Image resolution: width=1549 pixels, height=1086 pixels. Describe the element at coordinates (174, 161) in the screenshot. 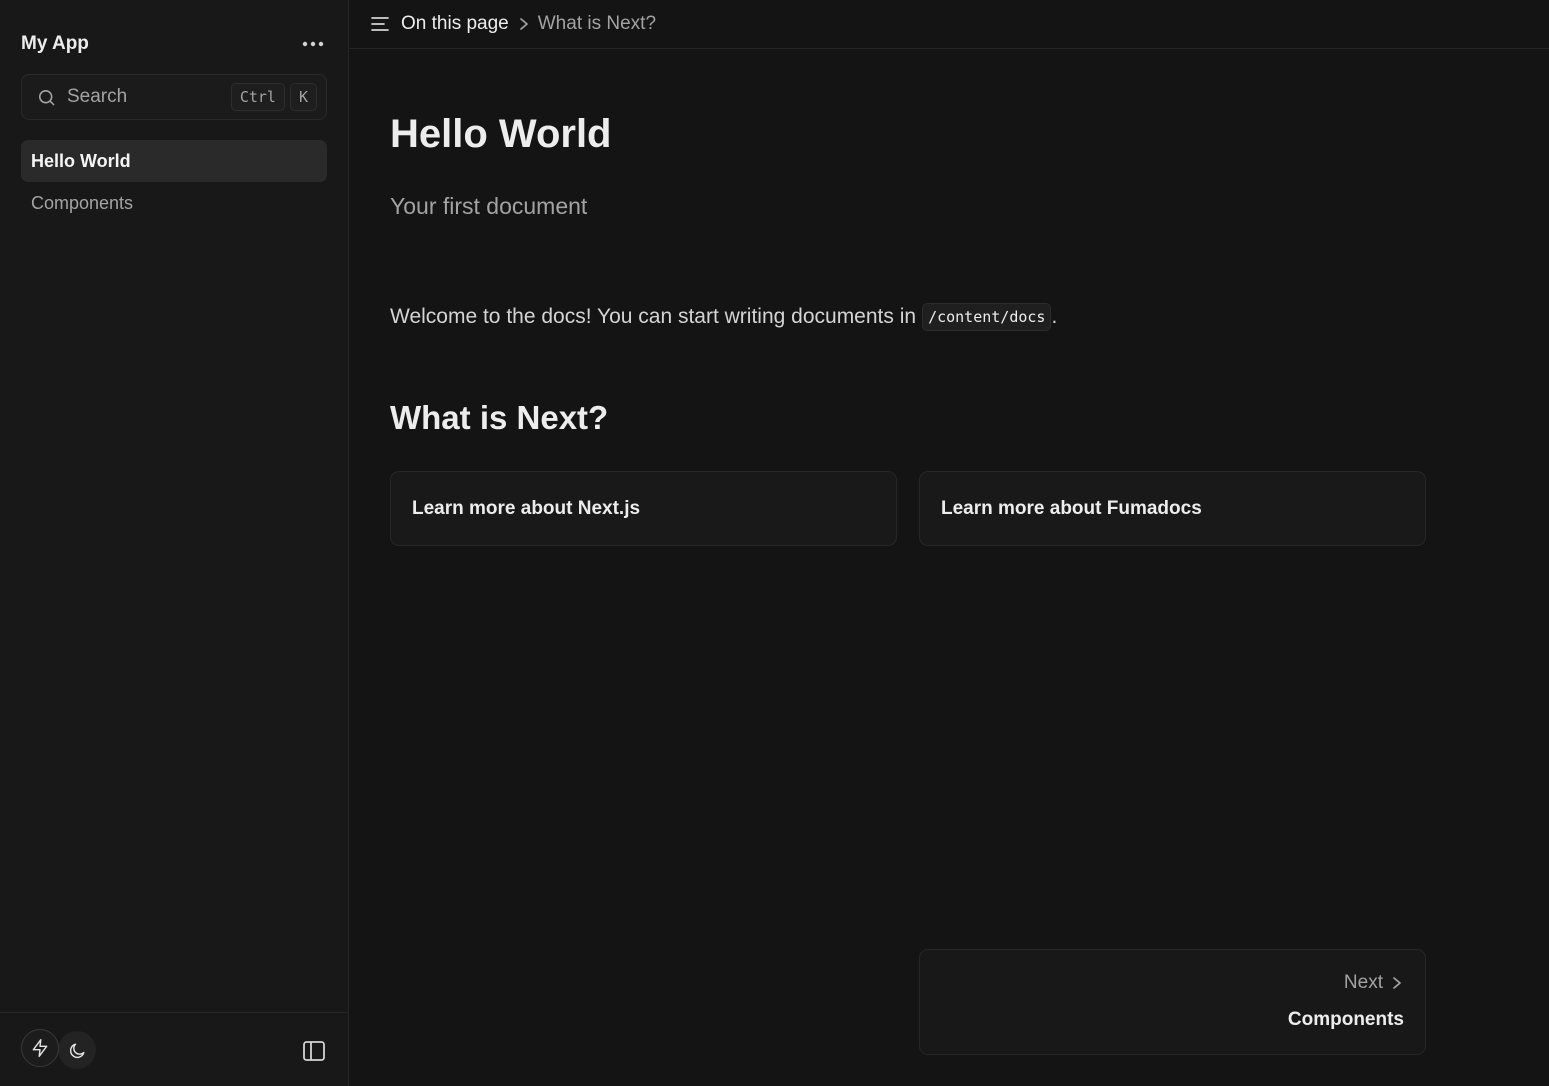

I see `sidebar-item-hello-world: Hello World` at that location.